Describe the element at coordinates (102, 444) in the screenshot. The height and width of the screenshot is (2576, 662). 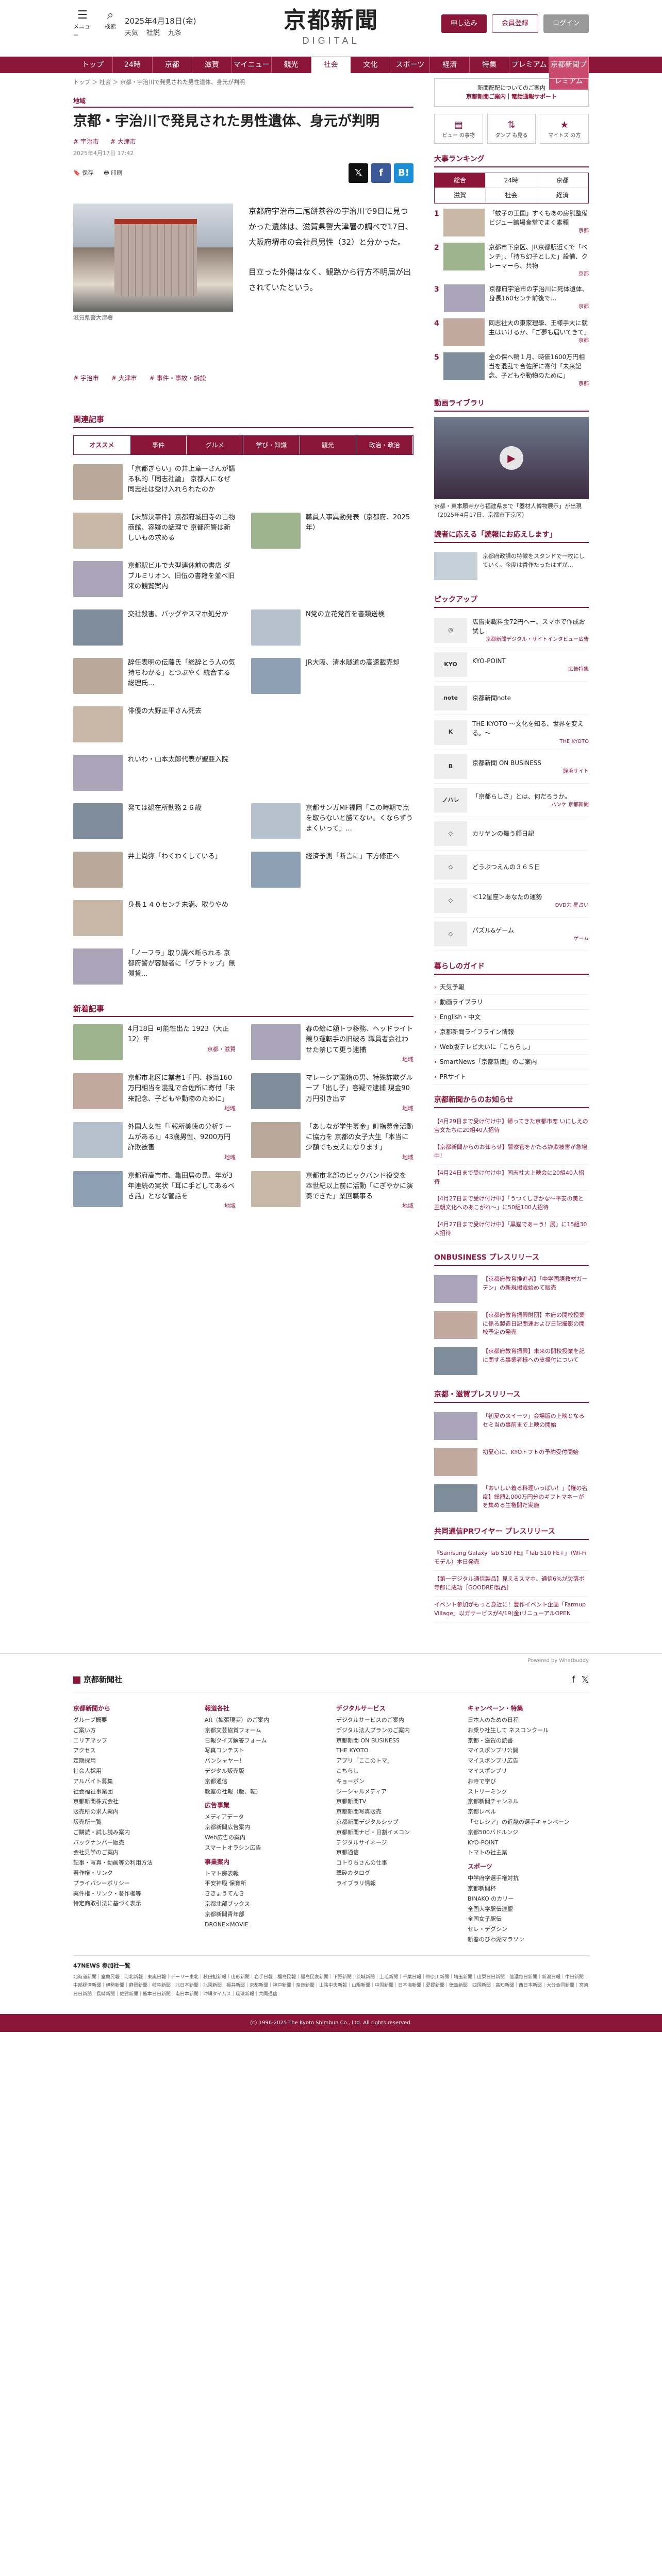
I see `related-tab: オススメ` at that location.